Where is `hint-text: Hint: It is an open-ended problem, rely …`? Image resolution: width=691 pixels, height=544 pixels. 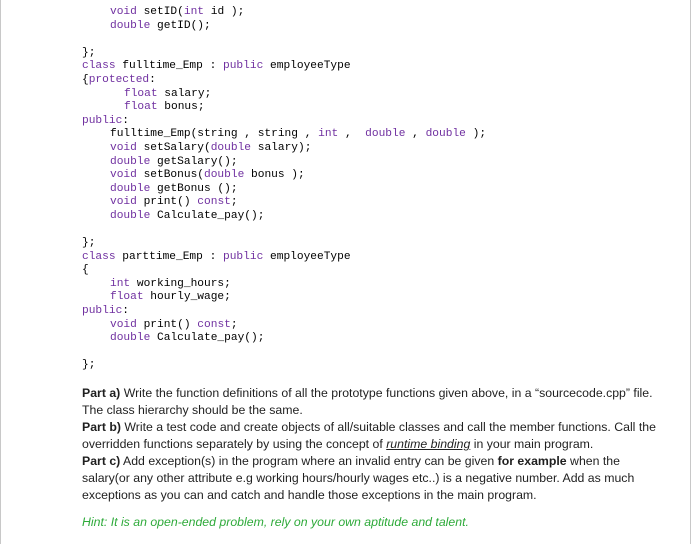 hint-text: Hint: It is an open-ended problem, rely … is located at coordinates (275, 522).